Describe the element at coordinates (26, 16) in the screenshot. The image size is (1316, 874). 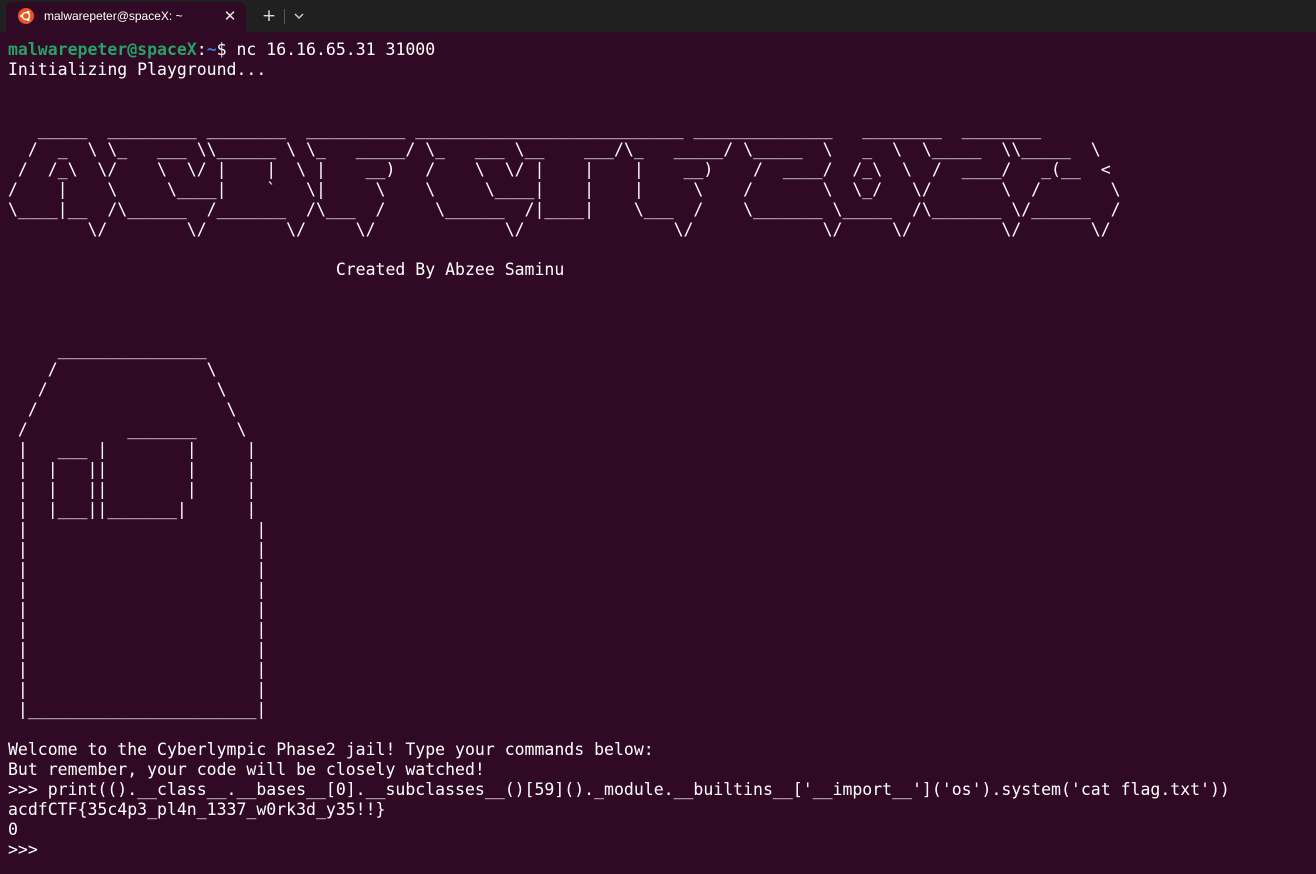
I see `ubuntu-logo-icon` at that location.